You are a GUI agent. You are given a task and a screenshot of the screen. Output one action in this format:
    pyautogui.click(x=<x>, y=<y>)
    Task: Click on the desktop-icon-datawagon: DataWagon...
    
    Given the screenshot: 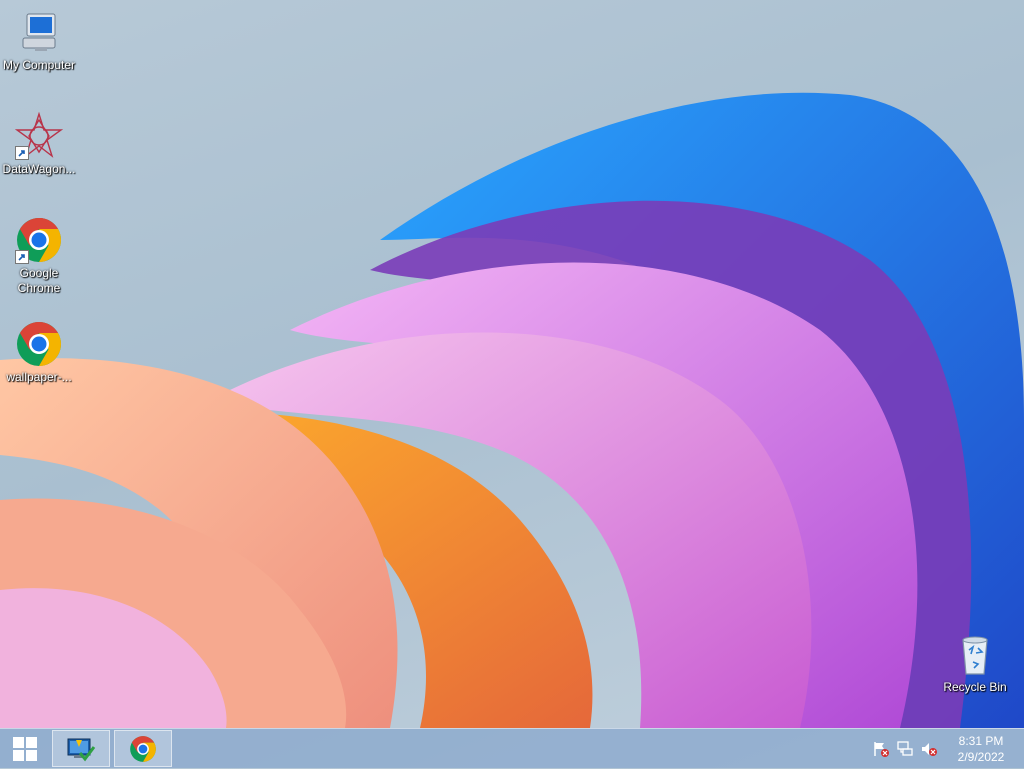 What is the action you would take?
    pyautogui.click(x=39, y=144)
    